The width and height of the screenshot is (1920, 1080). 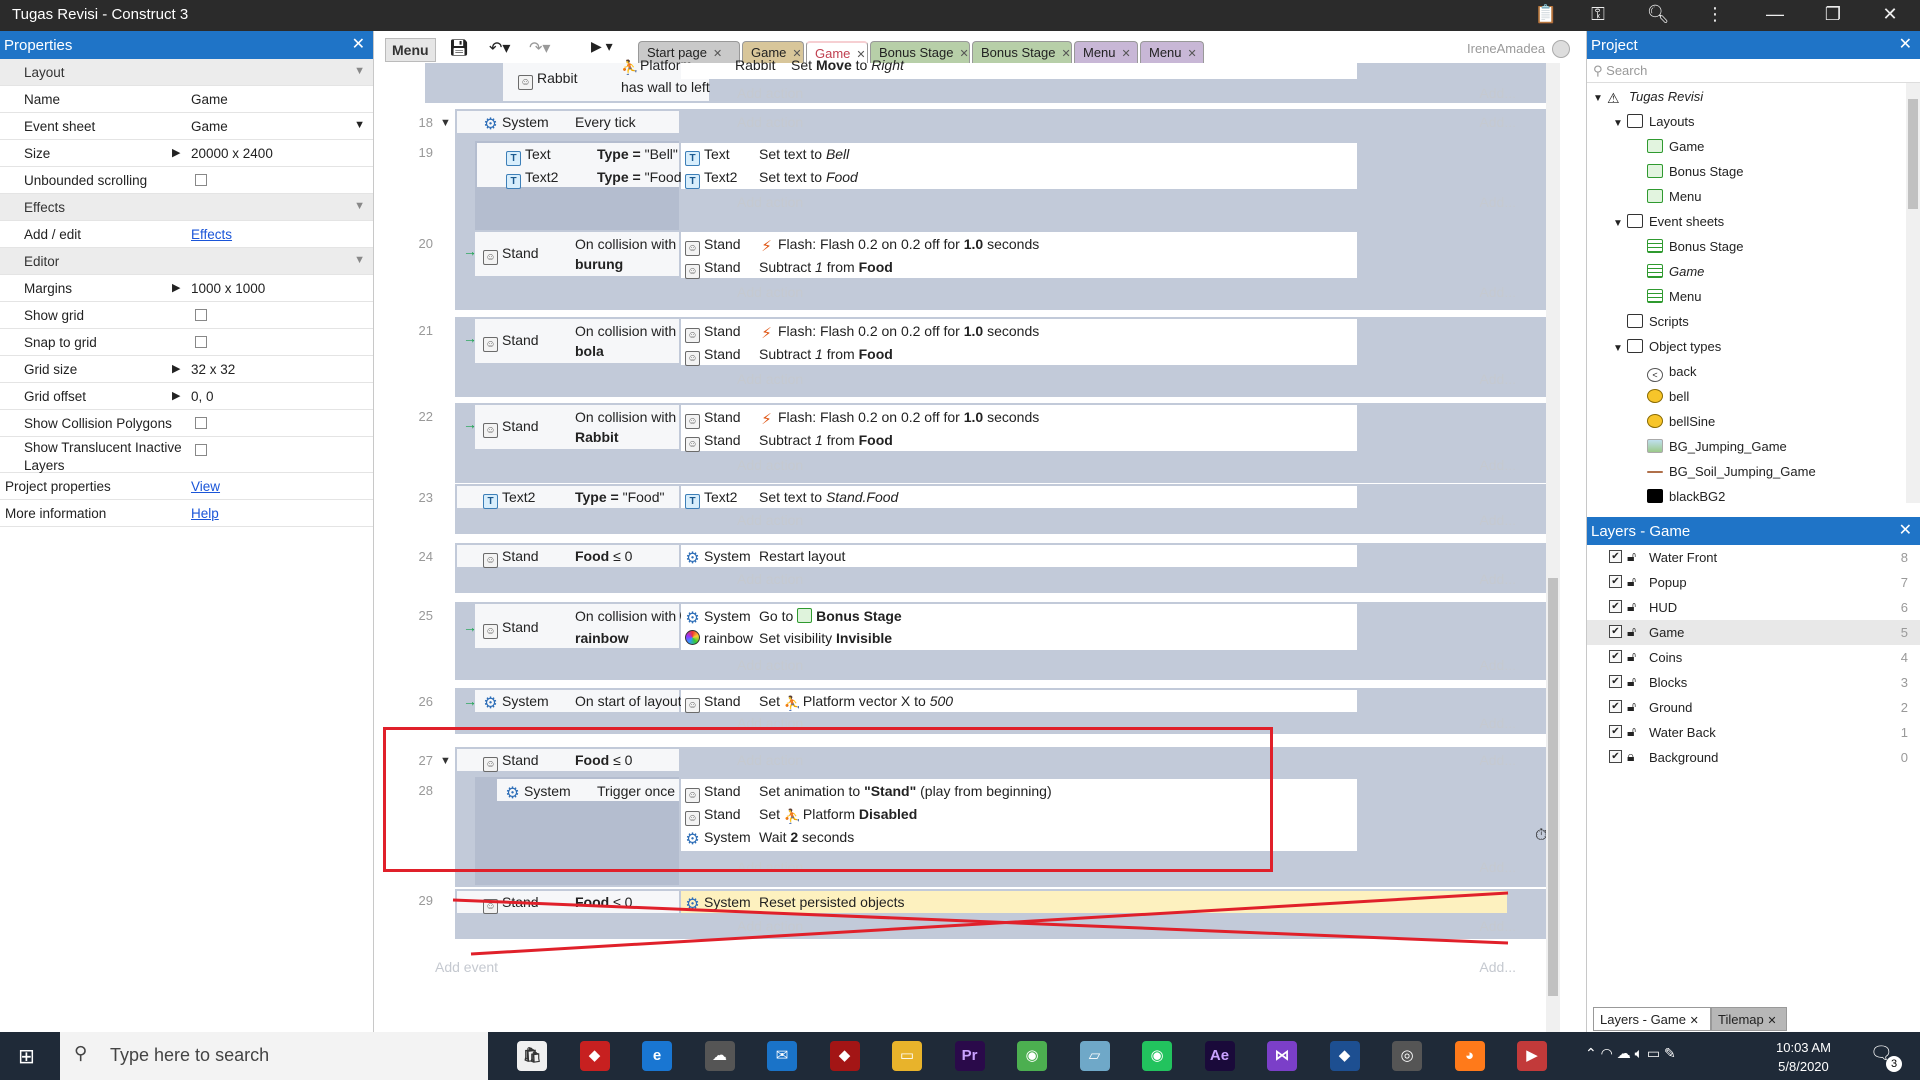 I want to click on tree-node-0: ▼ ⚠ Tugas Revisi, so click(x=1648, y=97).